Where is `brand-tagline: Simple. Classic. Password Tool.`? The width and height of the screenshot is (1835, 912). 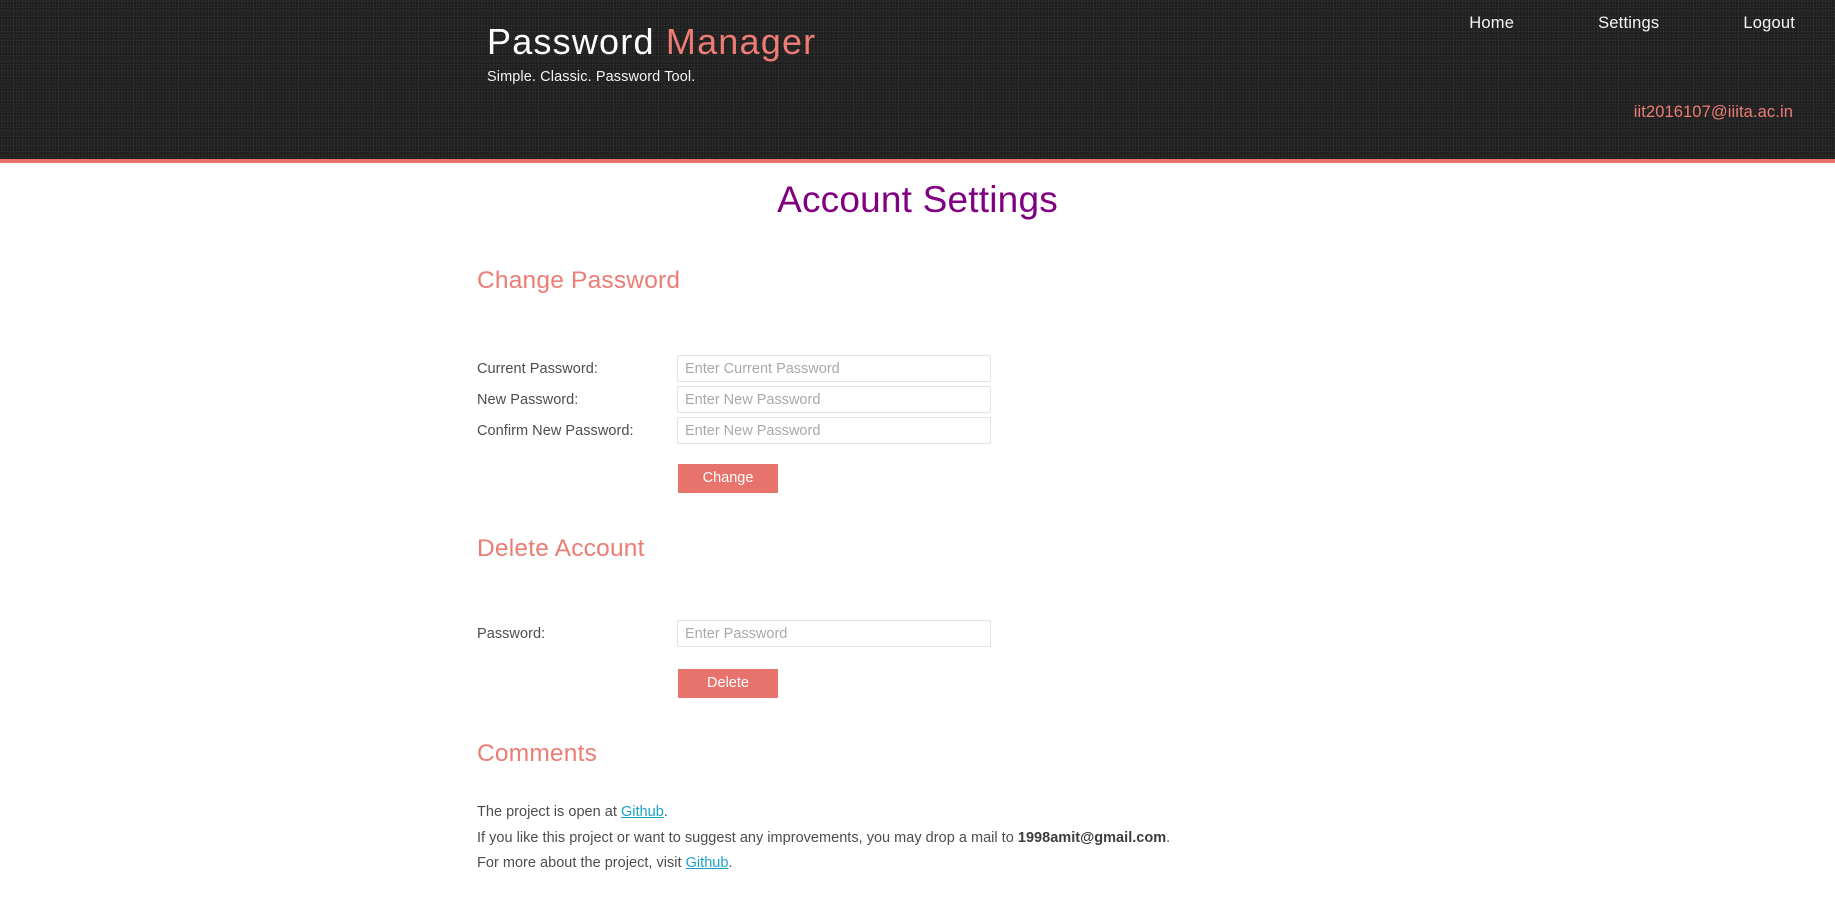 brand-tagline: Simple. Classic. Password Tool. is located at coordinates (591, 77).